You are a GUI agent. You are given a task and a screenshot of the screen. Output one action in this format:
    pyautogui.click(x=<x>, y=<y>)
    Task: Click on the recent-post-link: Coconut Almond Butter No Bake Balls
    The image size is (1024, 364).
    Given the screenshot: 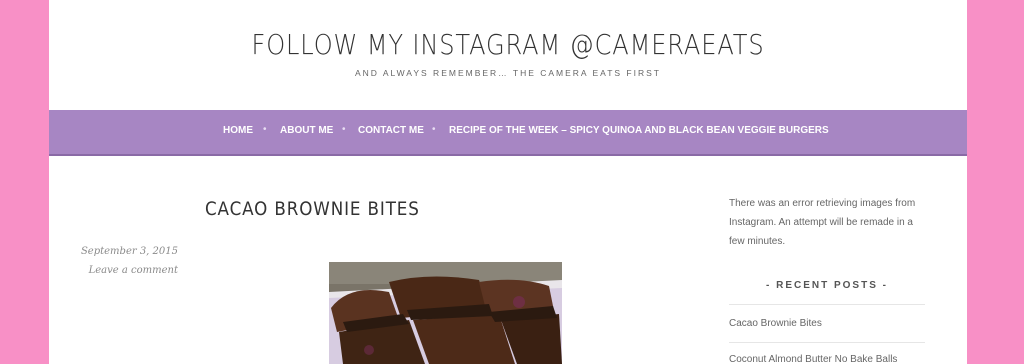 What is the action you would take?
    pyautogui.click(x=813, y=359)
    